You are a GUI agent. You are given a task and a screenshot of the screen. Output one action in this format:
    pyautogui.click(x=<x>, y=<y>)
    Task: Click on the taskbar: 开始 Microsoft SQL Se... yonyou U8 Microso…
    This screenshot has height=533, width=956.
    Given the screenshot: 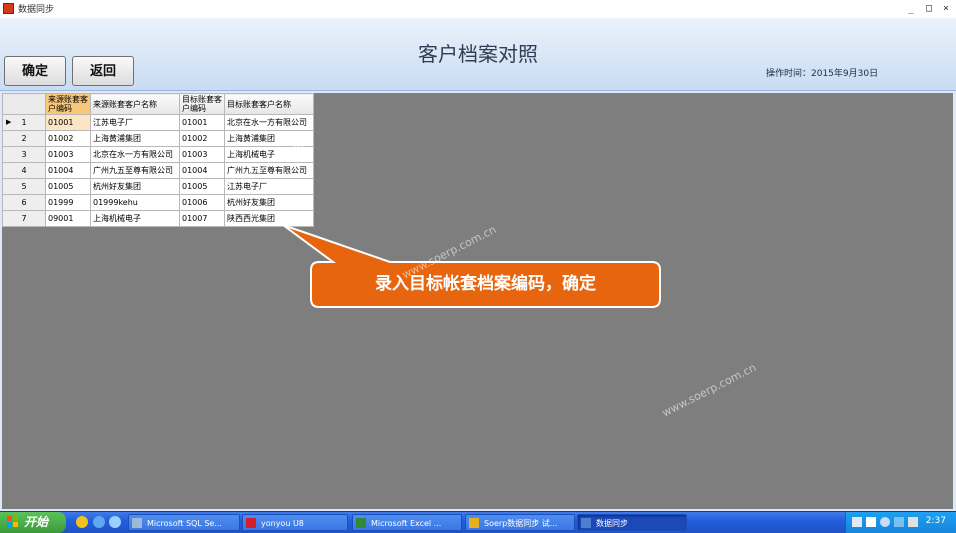 What is the action you would take?
    pyautogui.click(x=478, y=522)
    